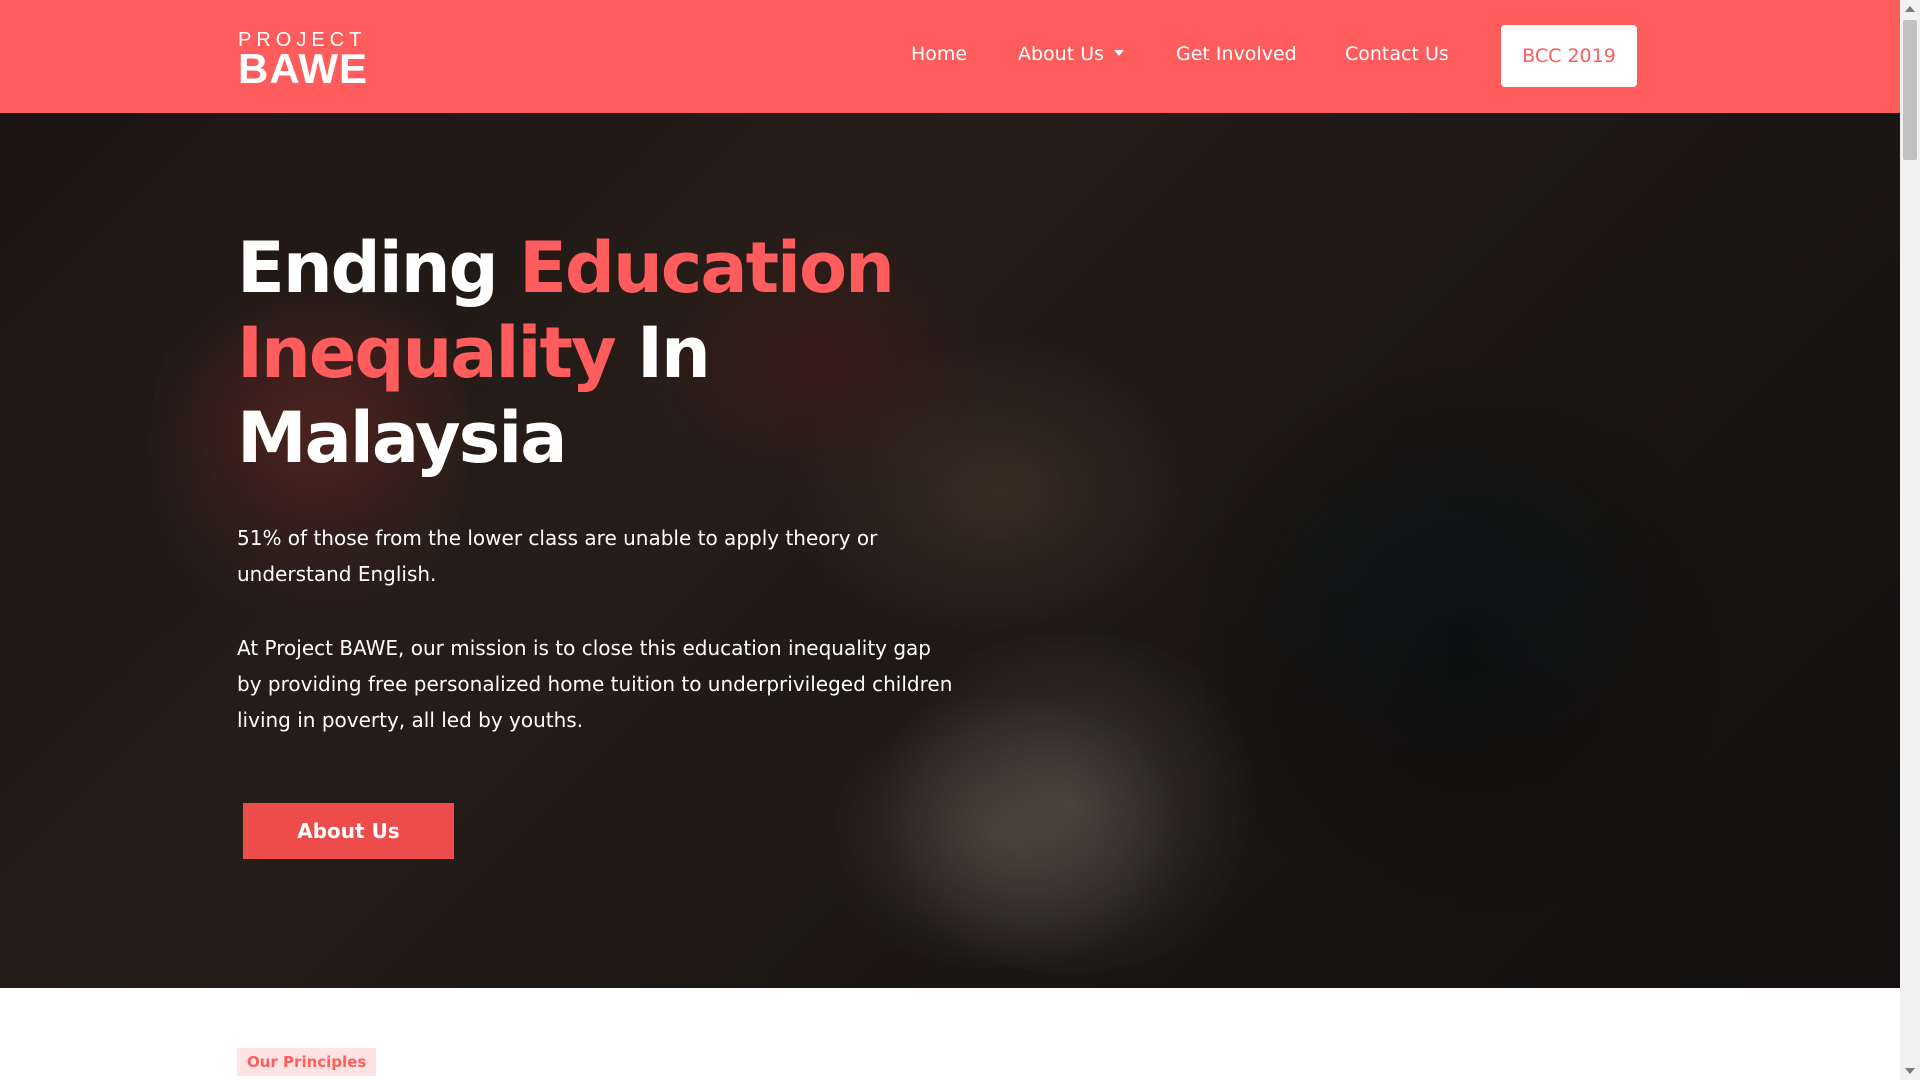  I want to click on hero-title: Ending Education Inequality In Malaysia, so click(597, 353).